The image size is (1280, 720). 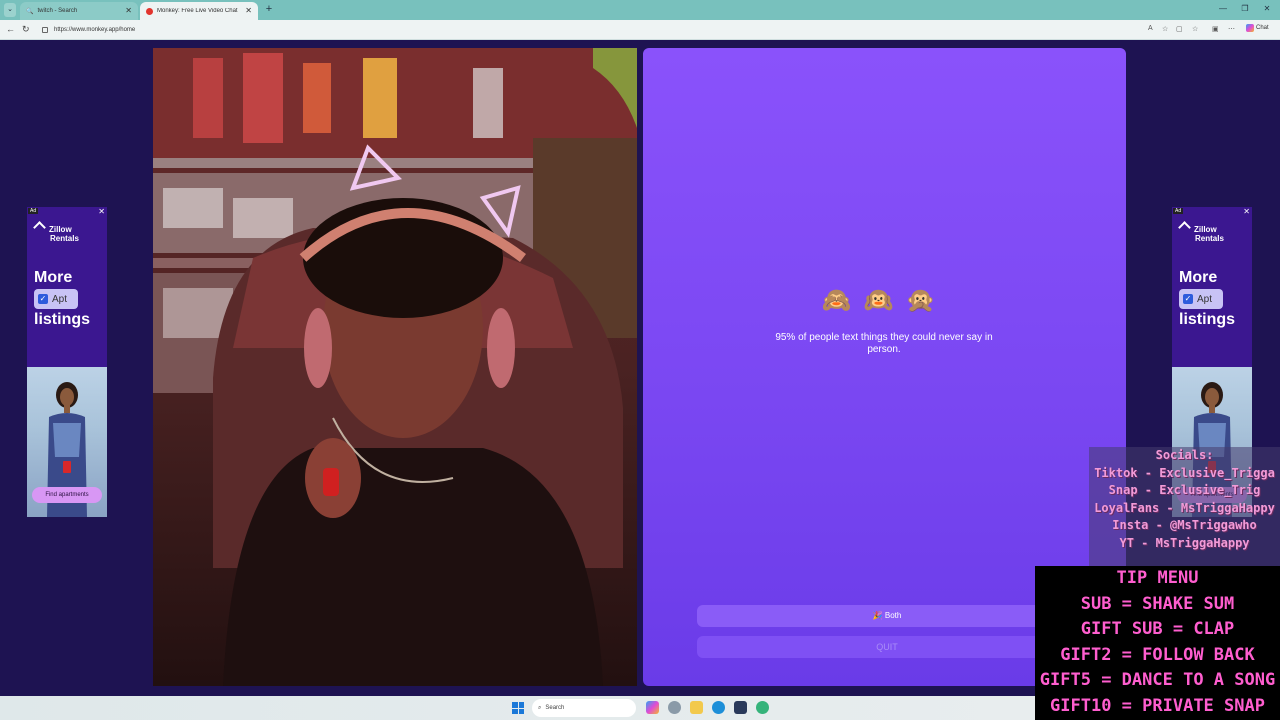 I want to click on copilot-chat-button: Chat, so click(x=1257, y=28).